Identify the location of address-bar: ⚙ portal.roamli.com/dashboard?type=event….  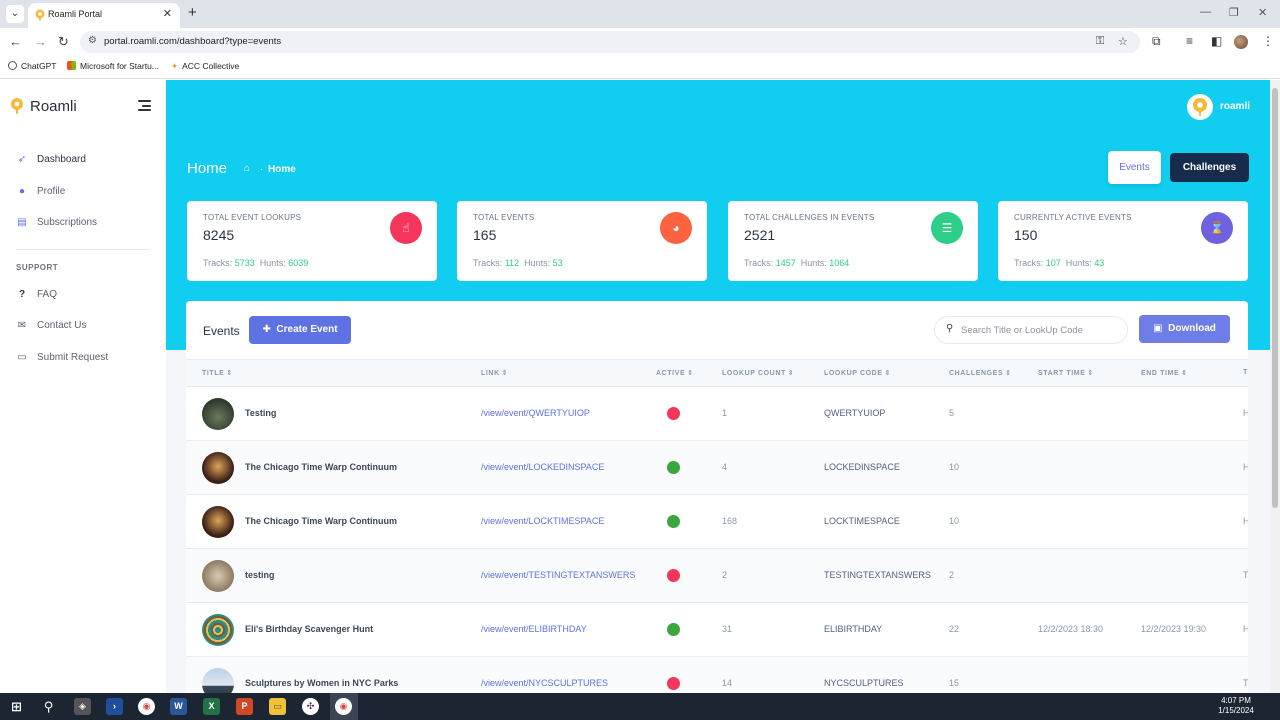
(610, 42).